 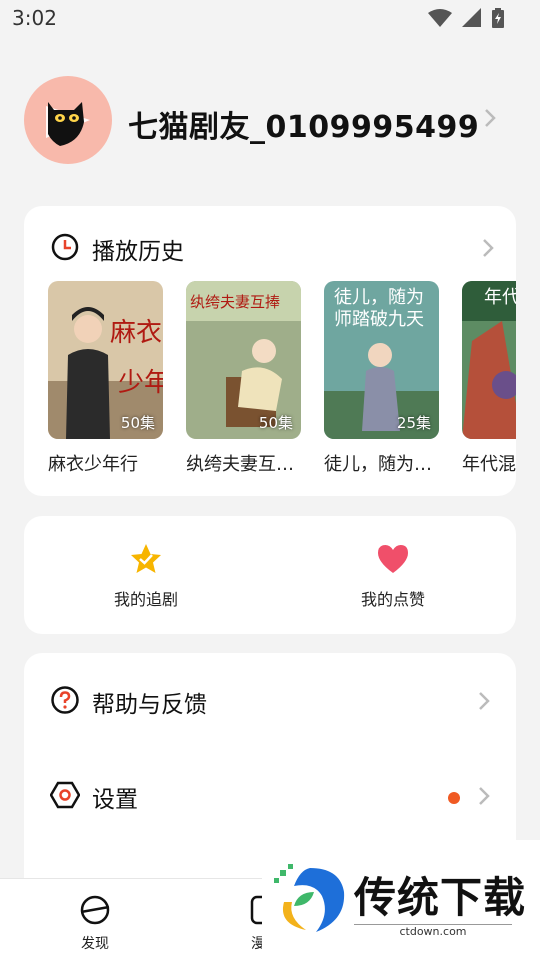 I want to click on hexagon-settings-icon, so click(x=65, y=795).